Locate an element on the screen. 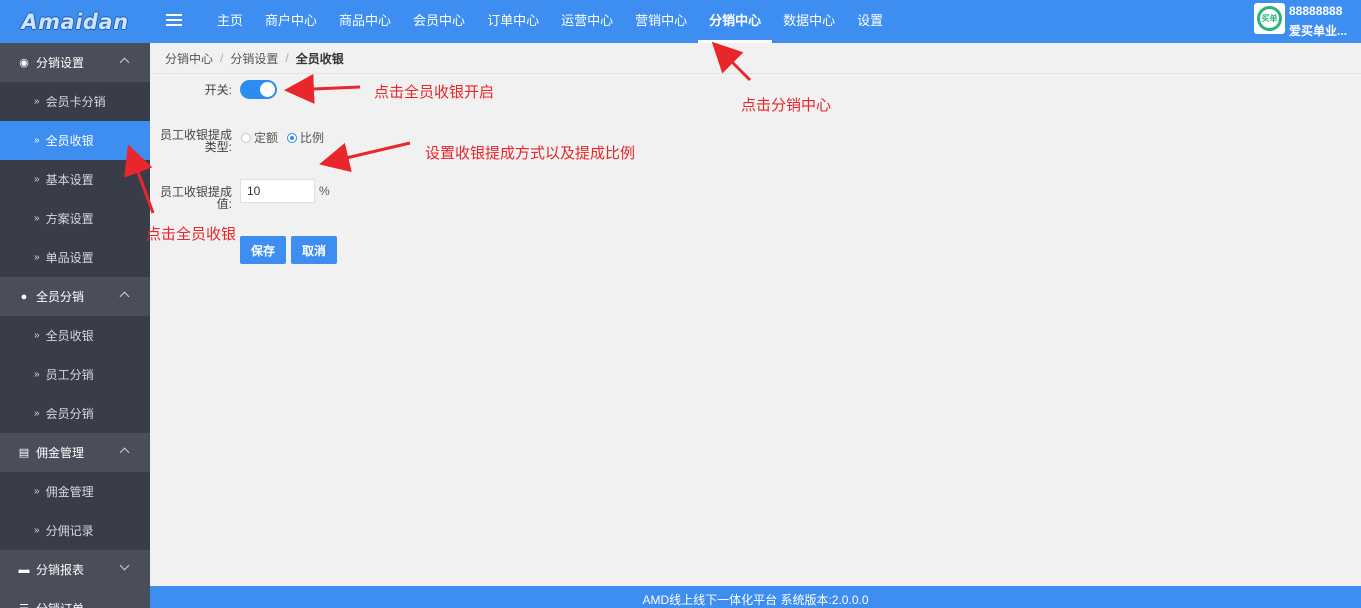 The image size is (1361, 608). radio-circle-icon is located at coordinates (246, 137).